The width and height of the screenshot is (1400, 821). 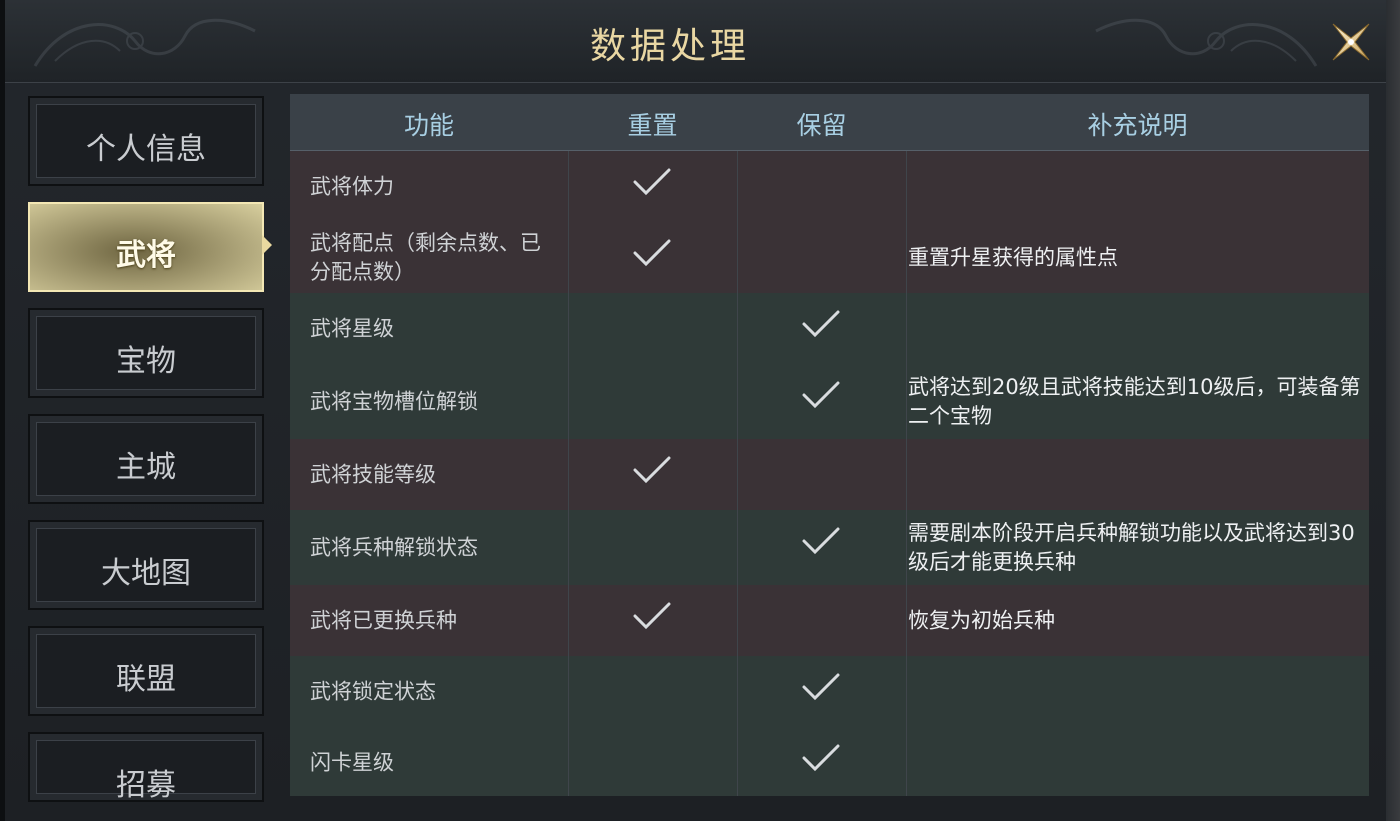 What do you see at coordinates (1013, 257) in the screenshot?
I see `note-cell: 重置升星获得的属性点` at bounding box center [1013, 257].